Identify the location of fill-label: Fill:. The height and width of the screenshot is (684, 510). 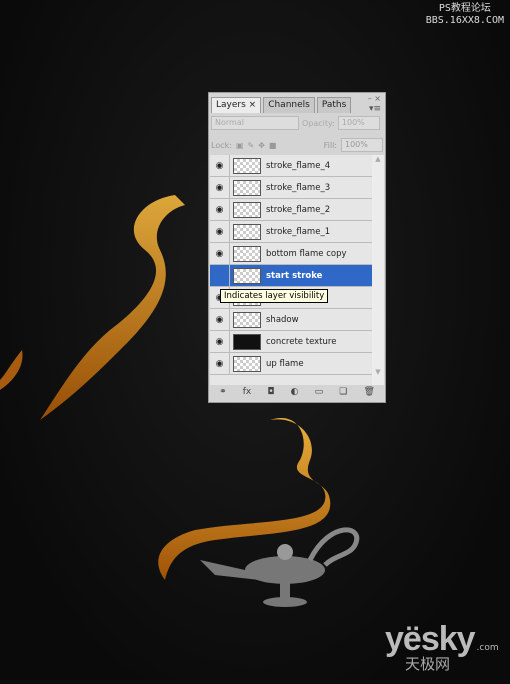
(330, 145).